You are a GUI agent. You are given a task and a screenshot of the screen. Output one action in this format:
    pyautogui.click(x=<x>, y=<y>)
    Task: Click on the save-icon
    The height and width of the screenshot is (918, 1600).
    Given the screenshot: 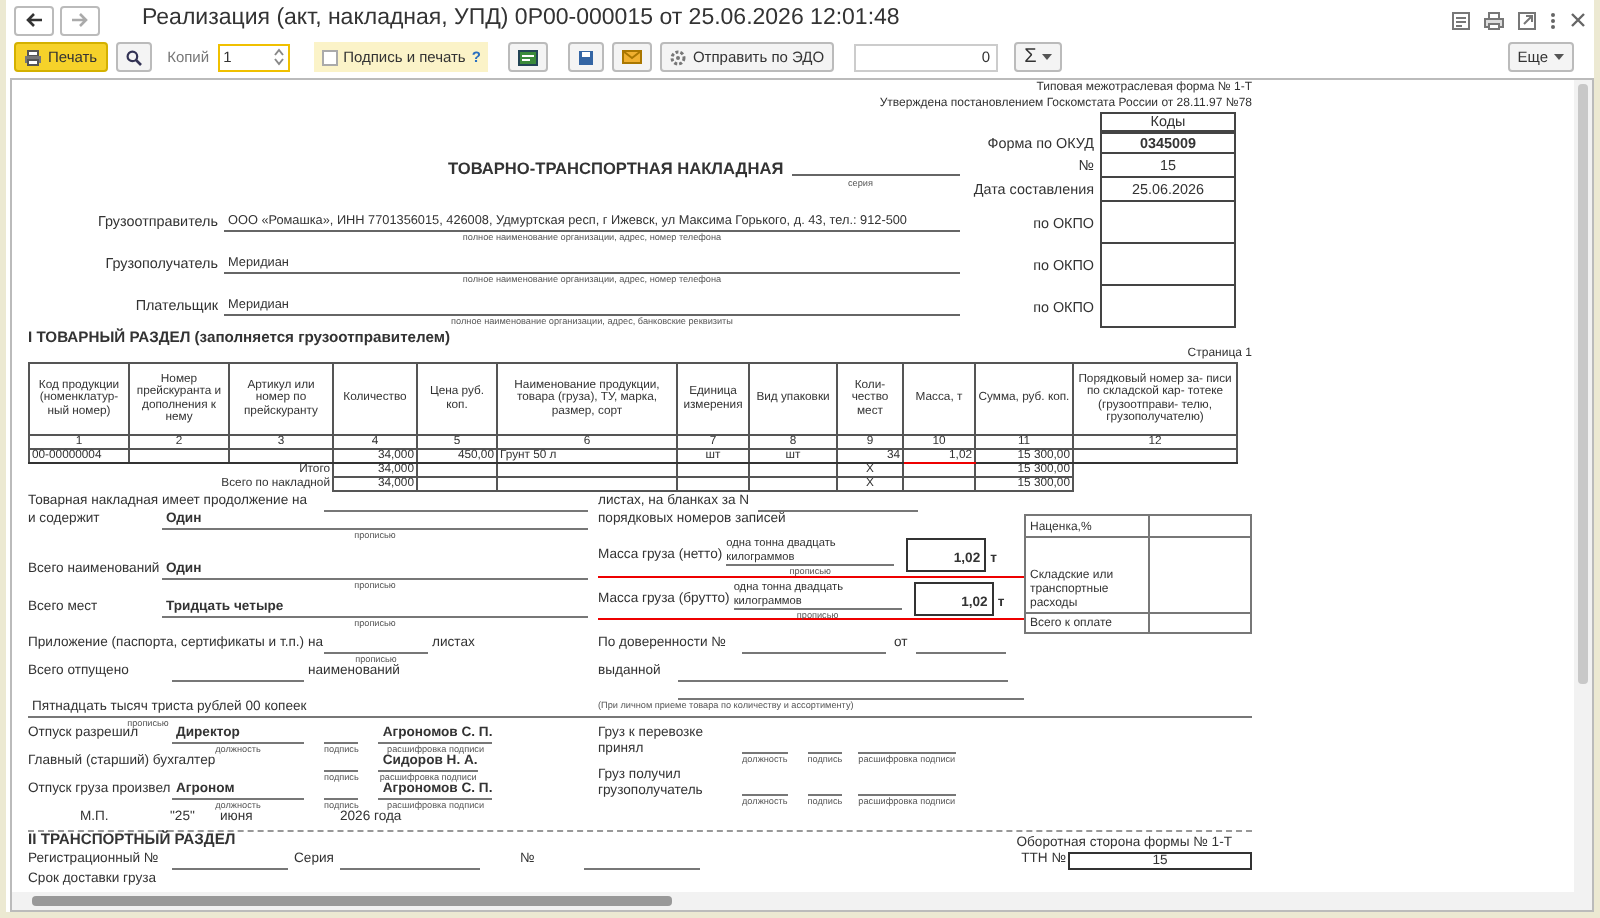 What is the action you would take?
    pyautogui.click(x=586, y=57)
    